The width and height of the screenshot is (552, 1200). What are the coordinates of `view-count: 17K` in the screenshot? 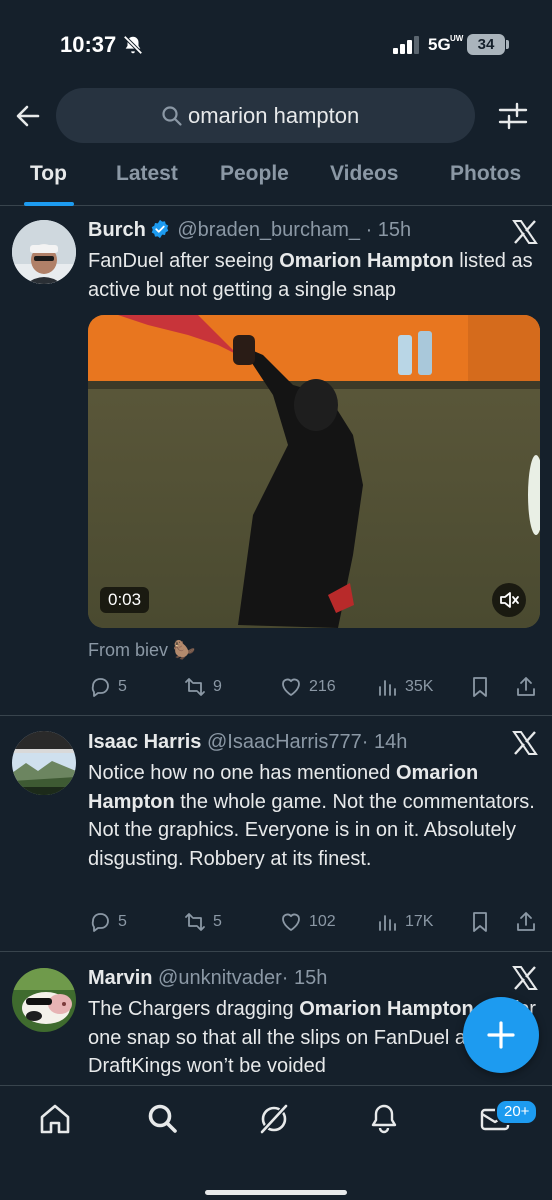 It's located at (419, 921).